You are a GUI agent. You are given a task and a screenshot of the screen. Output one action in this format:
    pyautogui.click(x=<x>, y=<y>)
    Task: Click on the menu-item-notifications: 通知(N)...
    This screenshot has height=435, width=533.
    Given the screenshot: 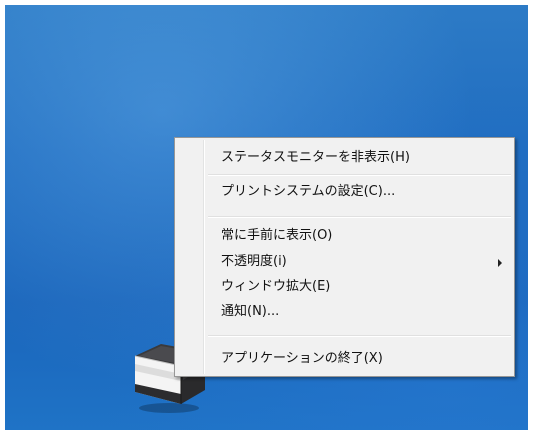 What is the action you would take?
    pyautogui.click(x=344, y=312)
    